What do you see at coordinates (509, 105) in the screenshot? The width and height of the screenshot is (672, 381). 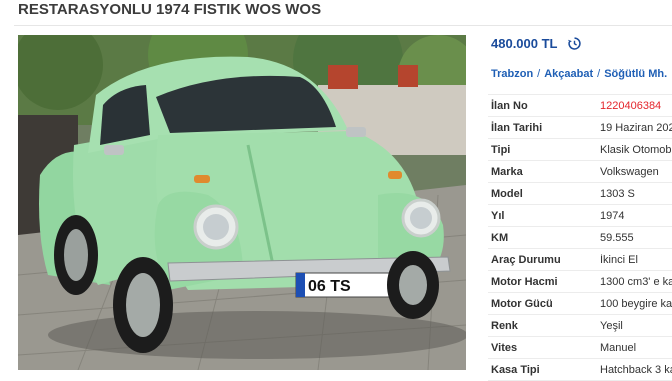 I see `attr-label: İlan No` at bounding box center [509, 105].